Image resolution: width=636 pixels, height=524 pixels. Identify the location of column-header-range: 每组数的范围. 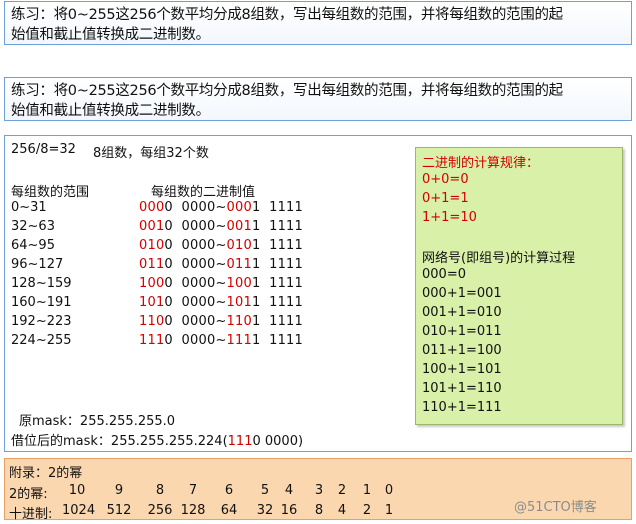
(50, 192).